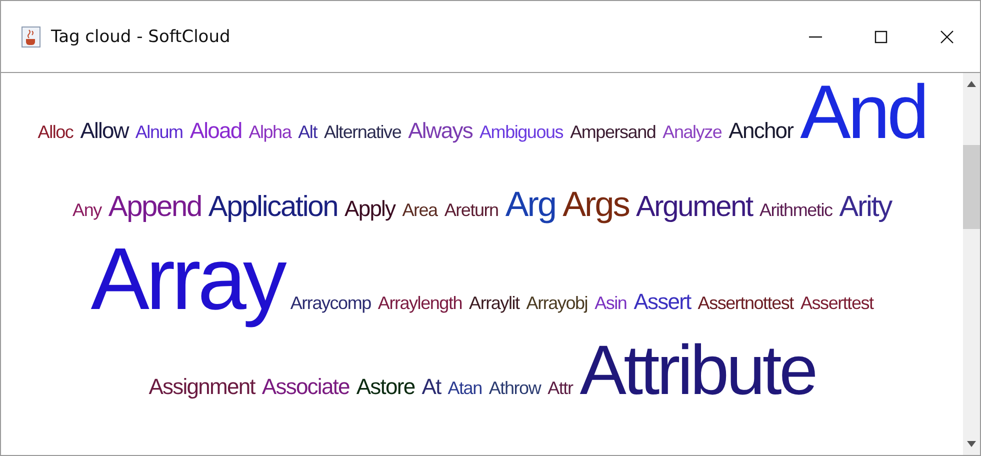  What do you see at coordinates (273, 207) in the screenshot?
I see `tag-word: Application` at bounding box center [273, 207].